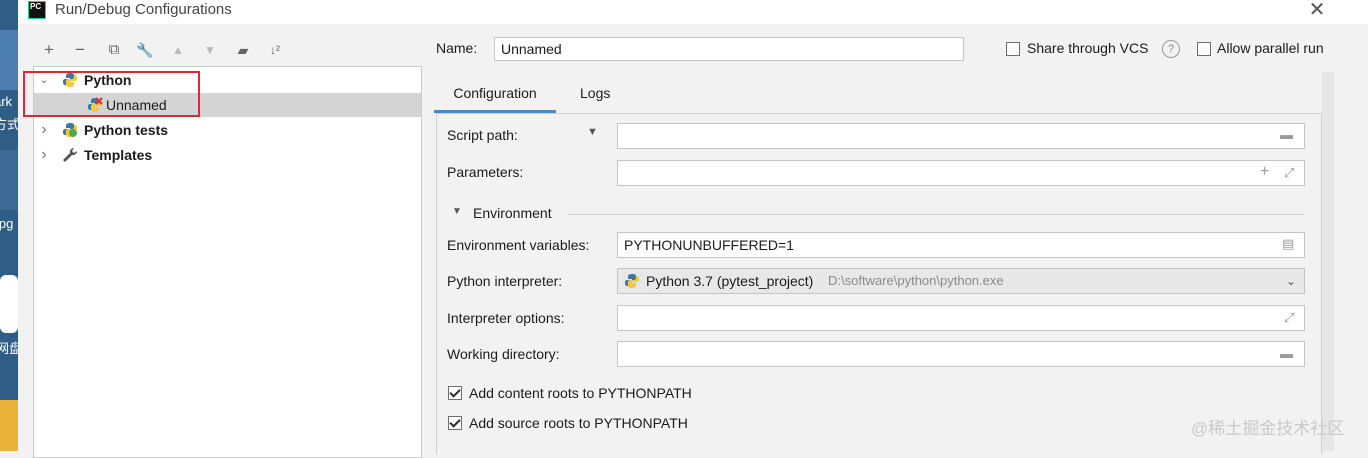 The width and height of the screenshot is (1368, 458). Describe the element at coordinates (227, 105) in the screenshot. I see `tree-item-unnamed: Unnamed` at that location.